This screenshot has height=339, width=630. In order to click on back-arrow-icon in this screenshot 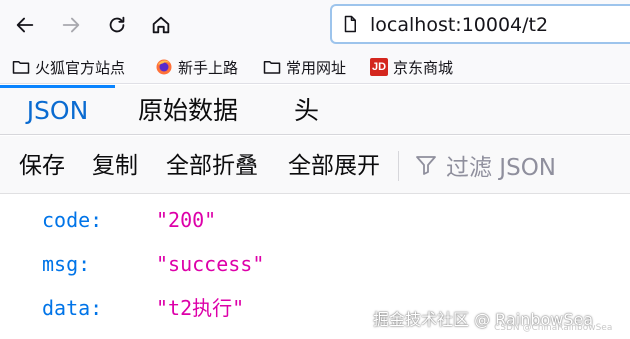, I will do `click(25, 25)`.